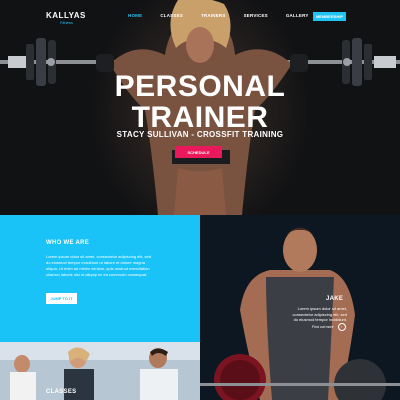 The height and width of the screenshot is (400, 400). I want to click on nav-home: HOME, so click(135, 15).